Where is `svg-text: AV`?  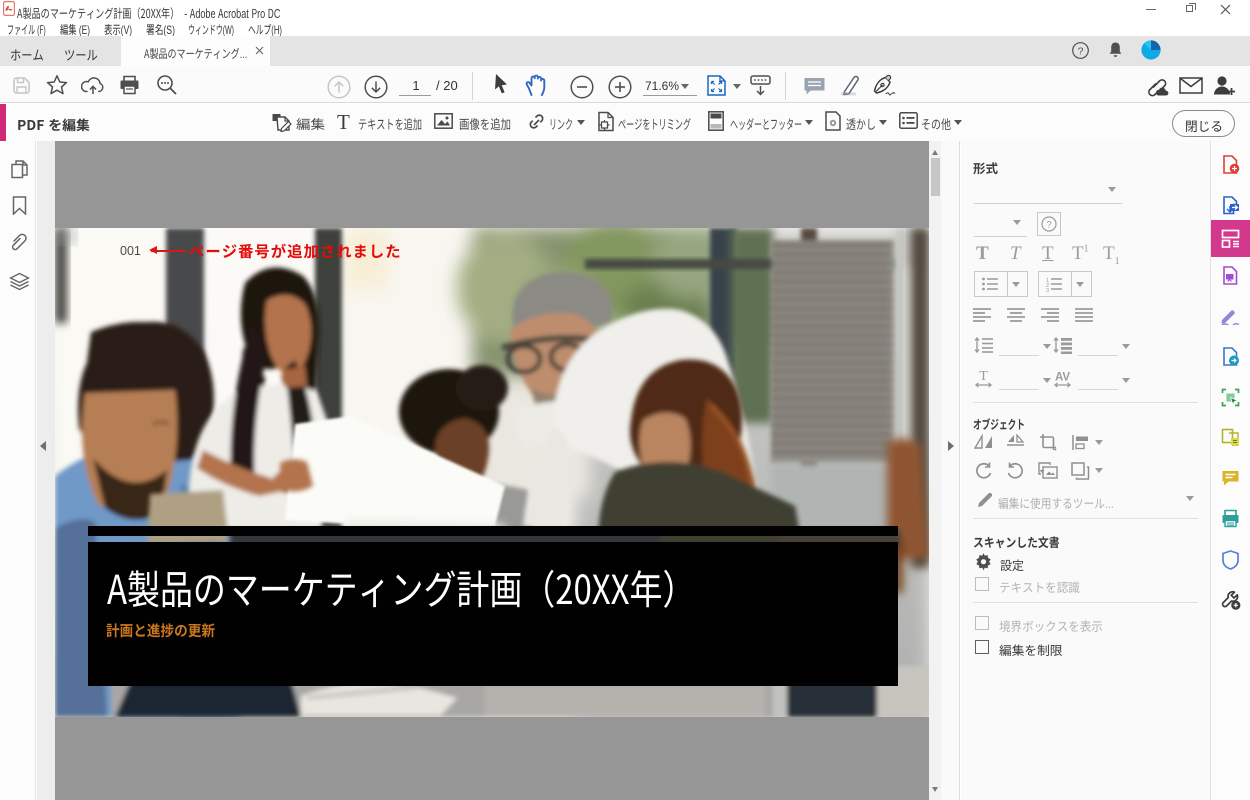 svg-text: AV is located at coordinates (1062, 378).